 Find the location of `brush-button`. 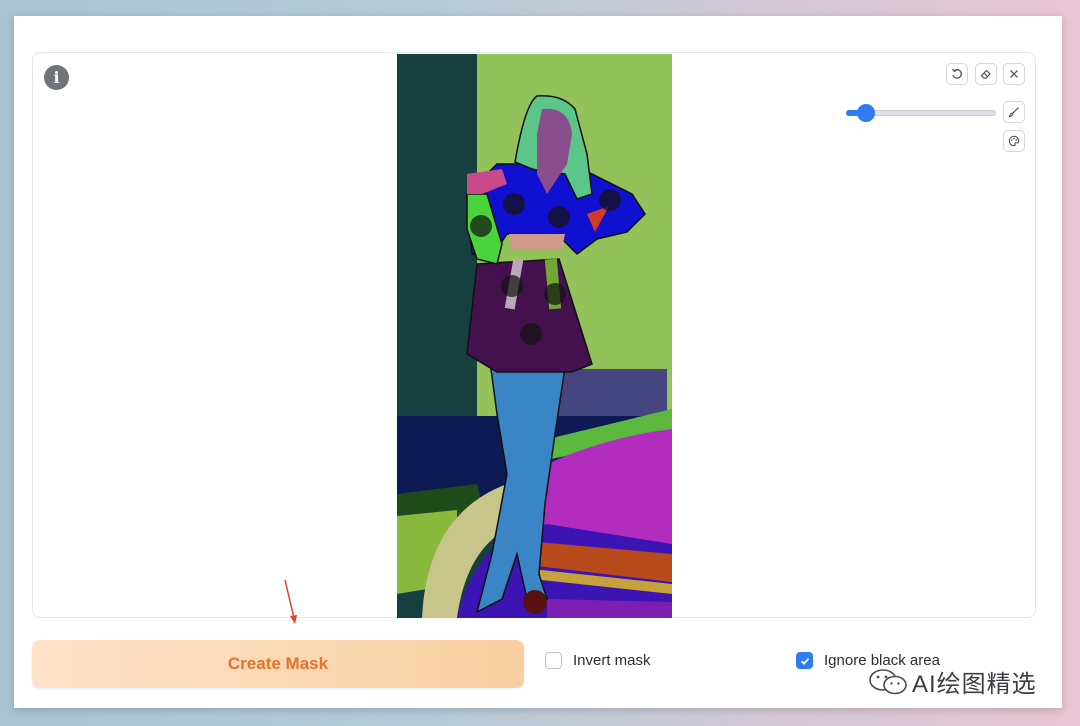

brush-button is located at coordinates (1014, 112).